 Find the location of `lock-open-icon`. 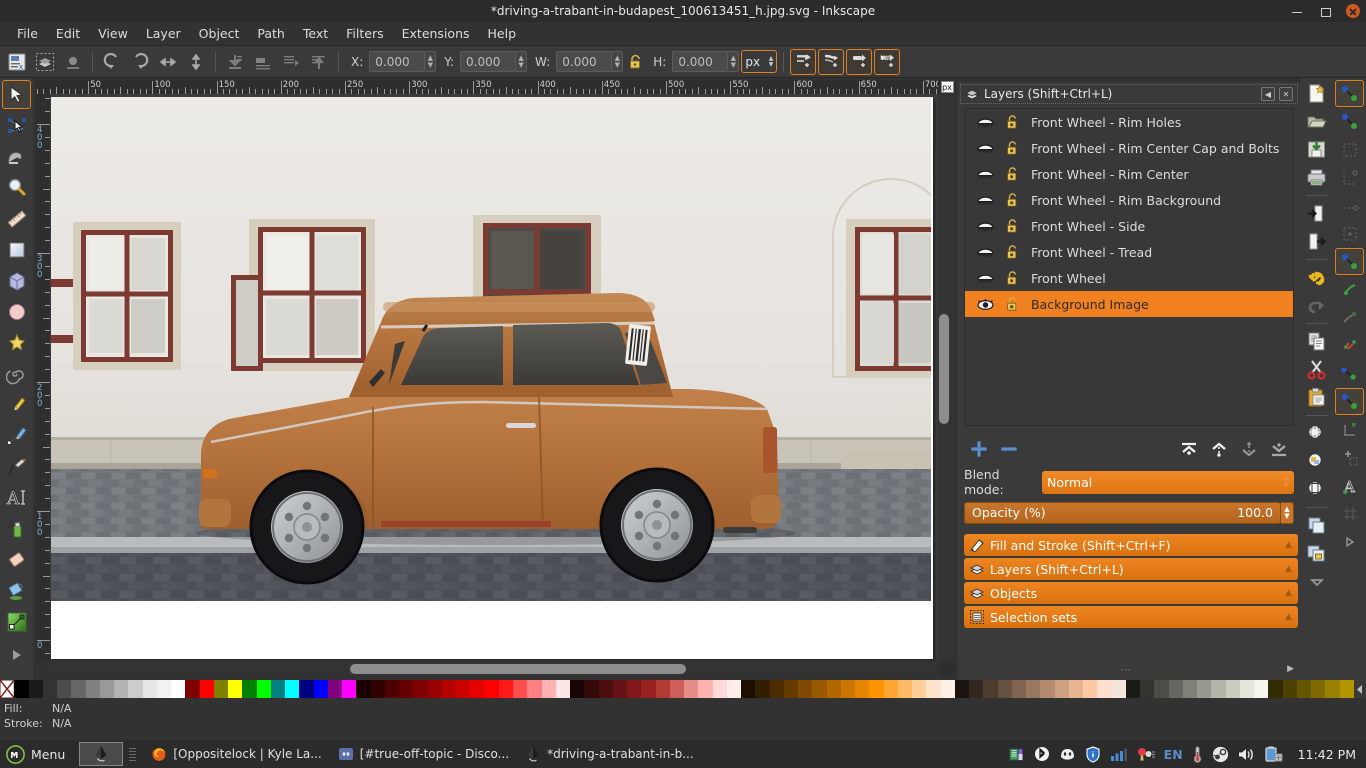

lock-open-icon is located at coordinates (1012, 122).